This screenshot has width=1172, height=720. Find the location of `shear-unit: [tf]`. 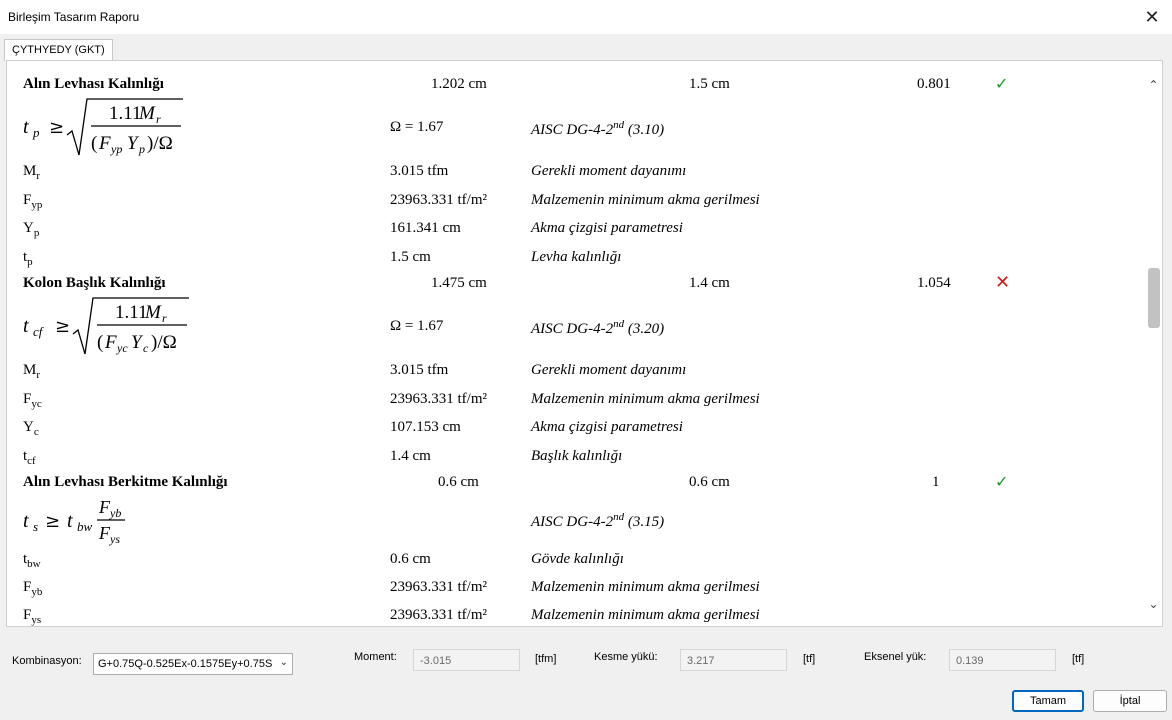

shear-unit: [tf] is located at coordinates (809, 659).